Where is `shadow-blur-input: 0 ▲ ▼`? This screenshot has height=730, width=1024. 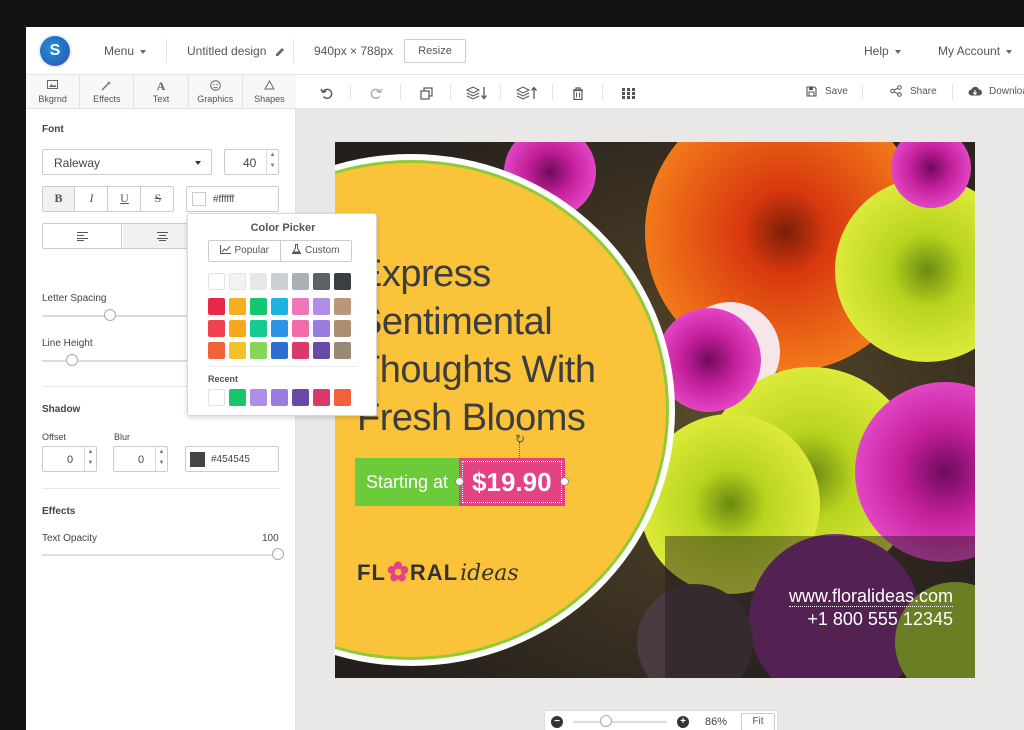
shadow-blur-input: 0 ▲ ▼ is located at coordinates (140, 459).